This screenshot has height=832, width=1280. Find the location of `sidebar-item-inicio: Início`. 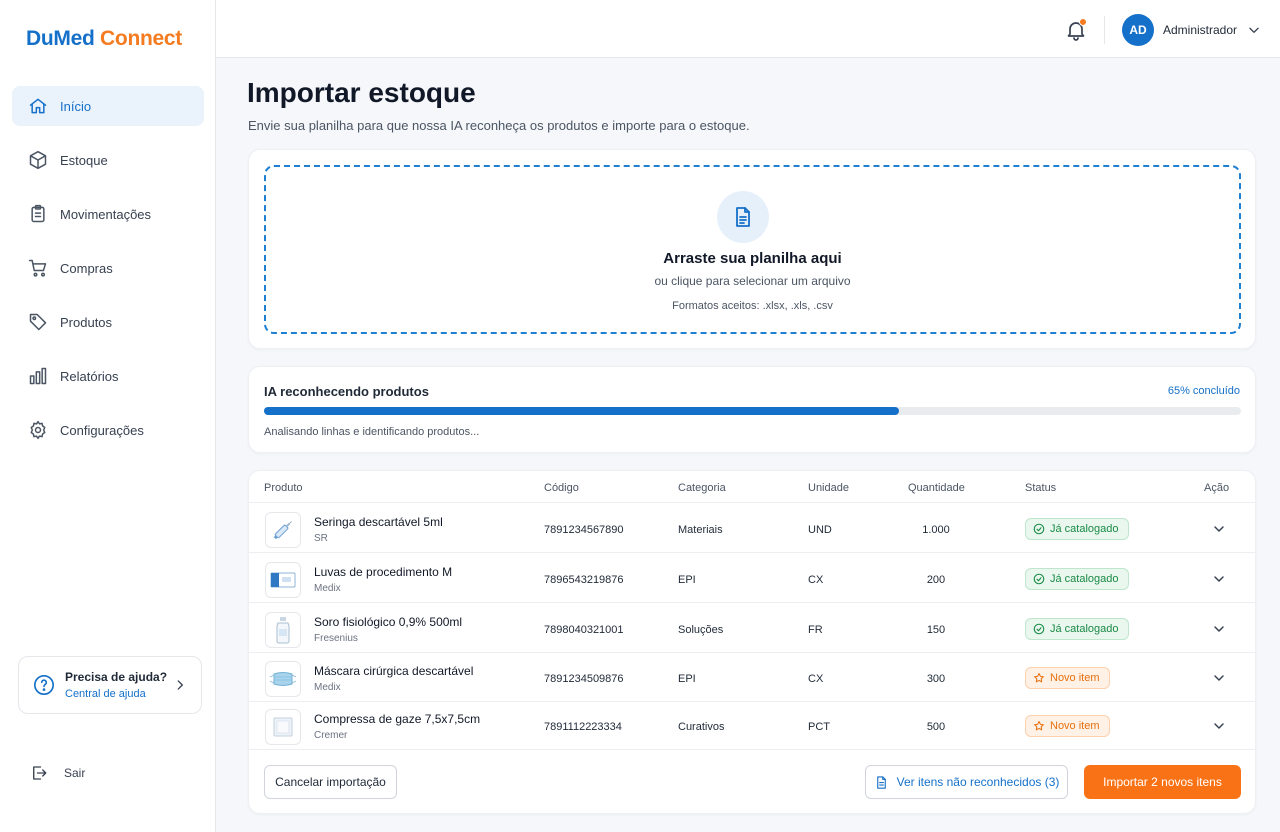

sidebar-item-inicio: Início is located at coordinates (108, 106).